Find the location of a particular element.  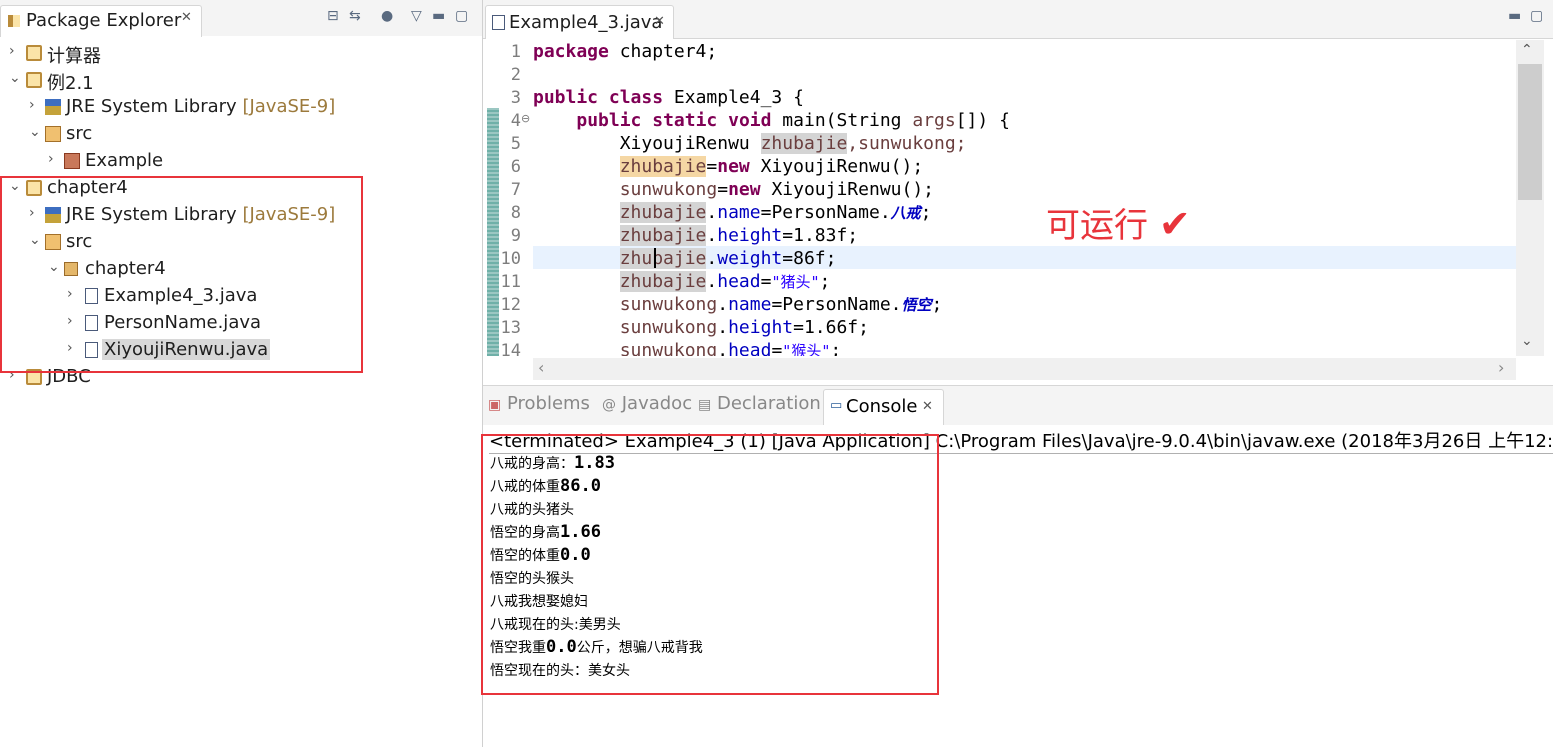

checkmark-icon: ✔ is located at coordinates (1174, 224).